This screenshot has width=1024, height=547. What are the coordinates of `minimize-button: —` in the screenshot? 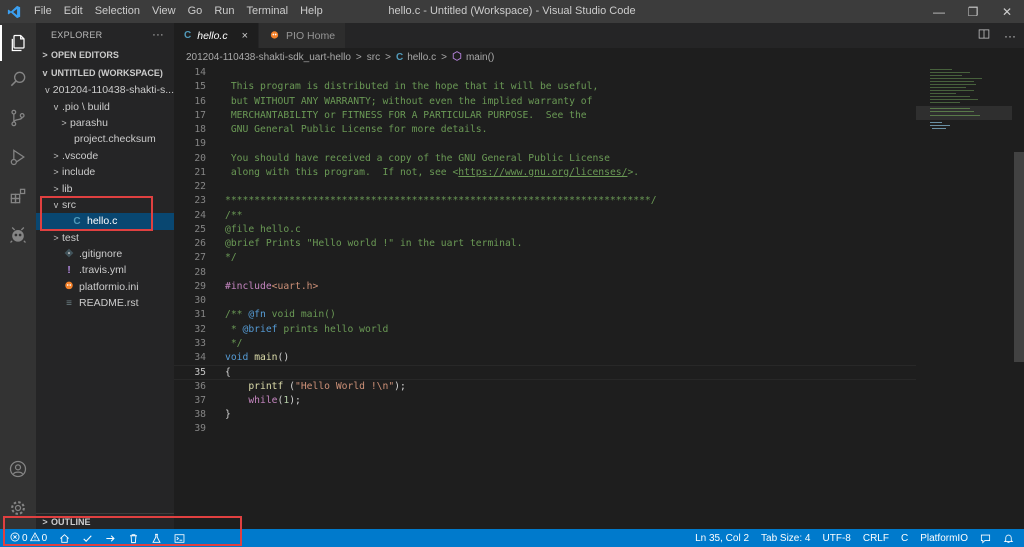 It's located at (939, 11).